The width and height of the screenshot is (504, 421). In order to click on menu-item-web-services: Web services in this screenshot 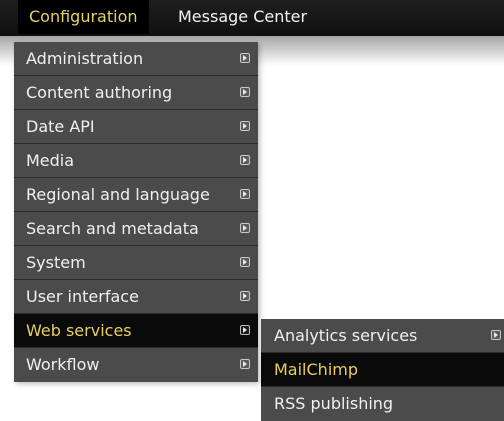, I will do `click(136, 331)`.